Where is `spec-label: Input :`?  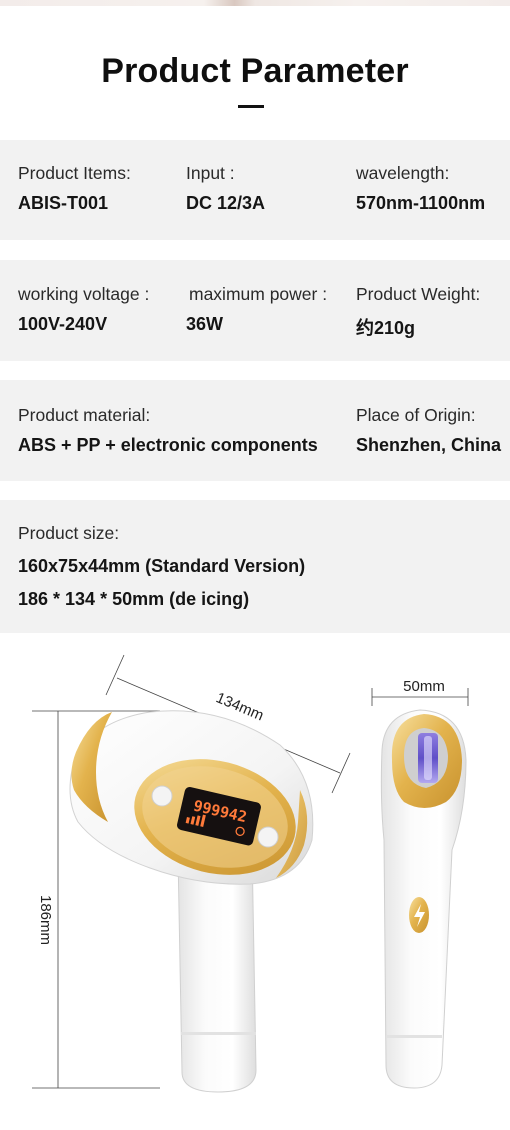 spec-label: Input : is located at coordinates (210, 173).